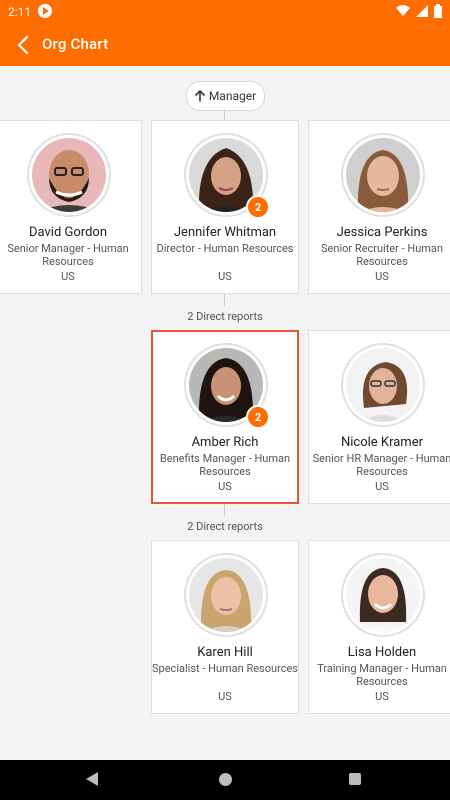  I want to click on chevron-left-icon, so click(23, 45).